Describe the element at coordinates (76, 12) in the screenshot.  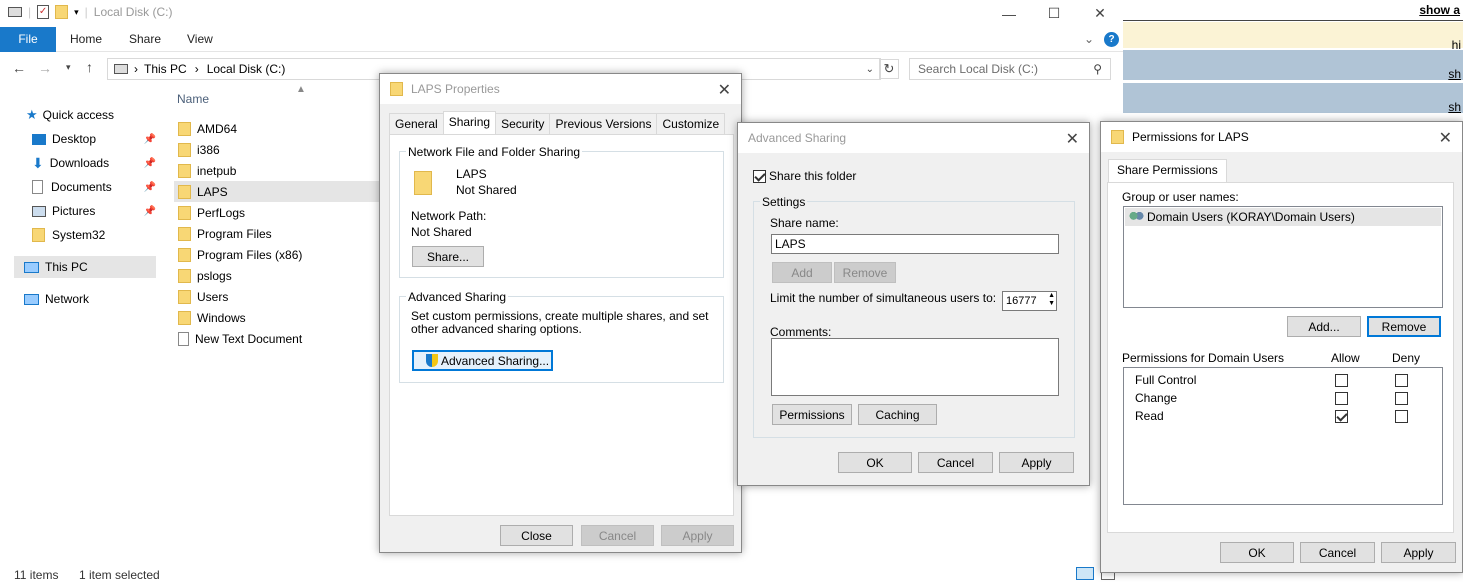
I see `customize-qat-icon: ▾` at that location.